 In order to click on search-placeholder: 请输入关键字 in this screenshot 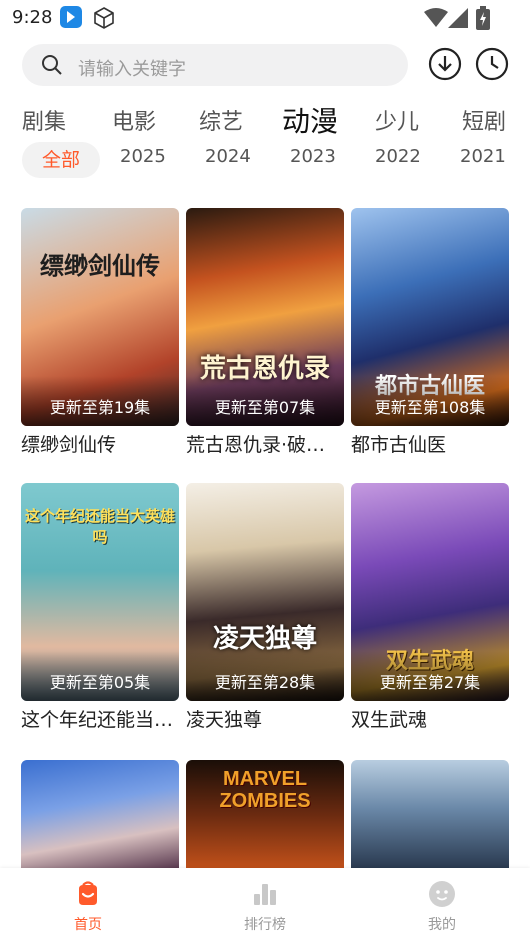, I will do `click(132, 69)`.